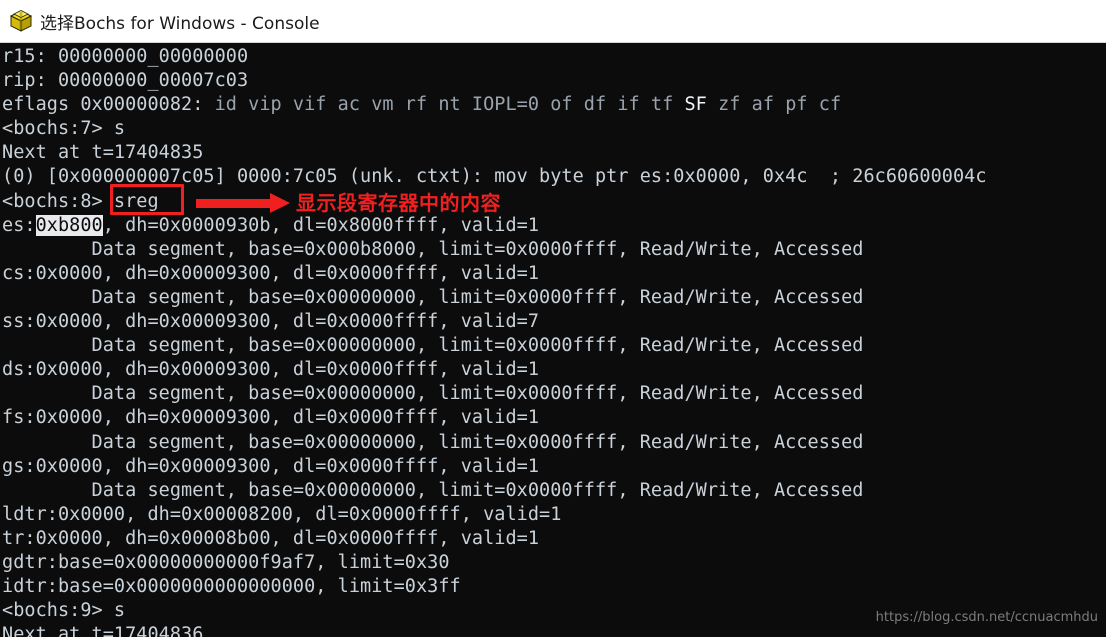  Describe the element at coordinates (125, 56) in the screenshot. I see `console-text-span: r15: 00000000_00000000` at that location.